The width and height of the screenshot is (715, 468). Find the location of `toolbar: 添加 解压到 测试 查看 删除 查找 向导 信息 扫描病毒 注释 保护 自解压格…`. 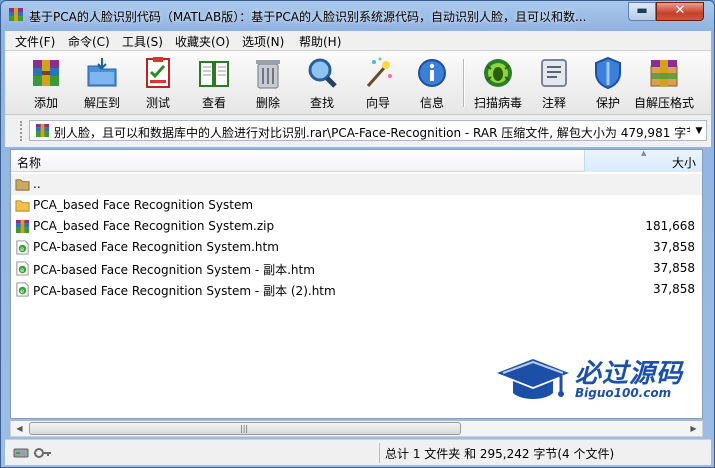

toolbar: 添加 解压到 测试 查看 删除 查找 向导 信息 扫描病毒 注释 保护 自解压格… is located at coordinates (358, 83).